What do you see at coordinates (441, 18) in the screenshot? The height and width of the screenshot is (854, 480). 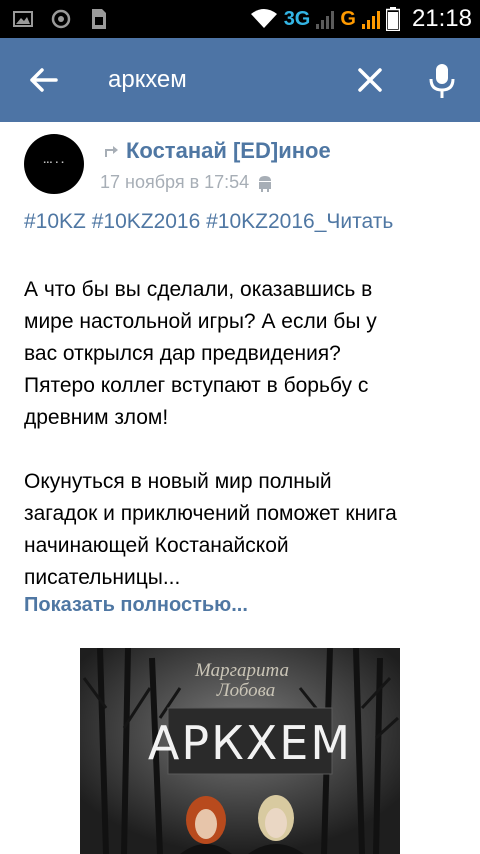 I see `clock: 21:18` at bounding box center [441, 18].